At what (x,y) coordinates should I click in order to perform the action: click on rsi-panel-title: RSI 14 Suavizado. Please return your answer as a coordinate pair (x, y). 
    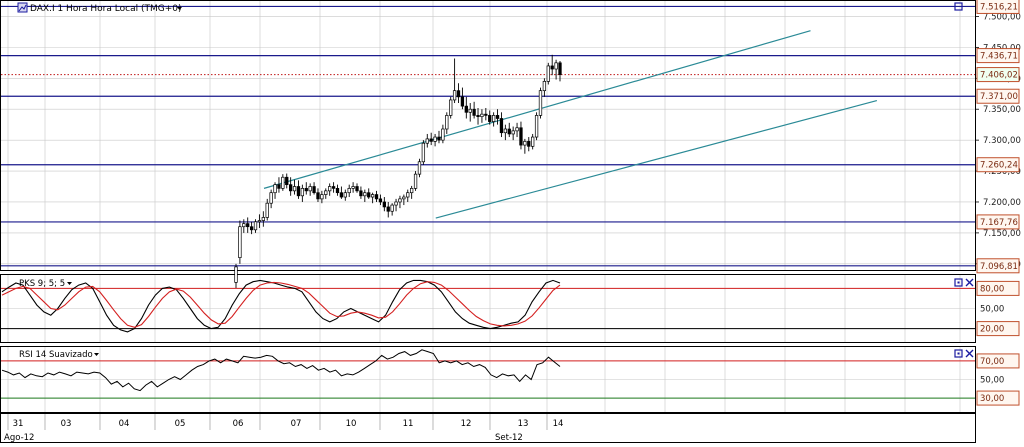
    Looking at the image, I should click on (56, 355).